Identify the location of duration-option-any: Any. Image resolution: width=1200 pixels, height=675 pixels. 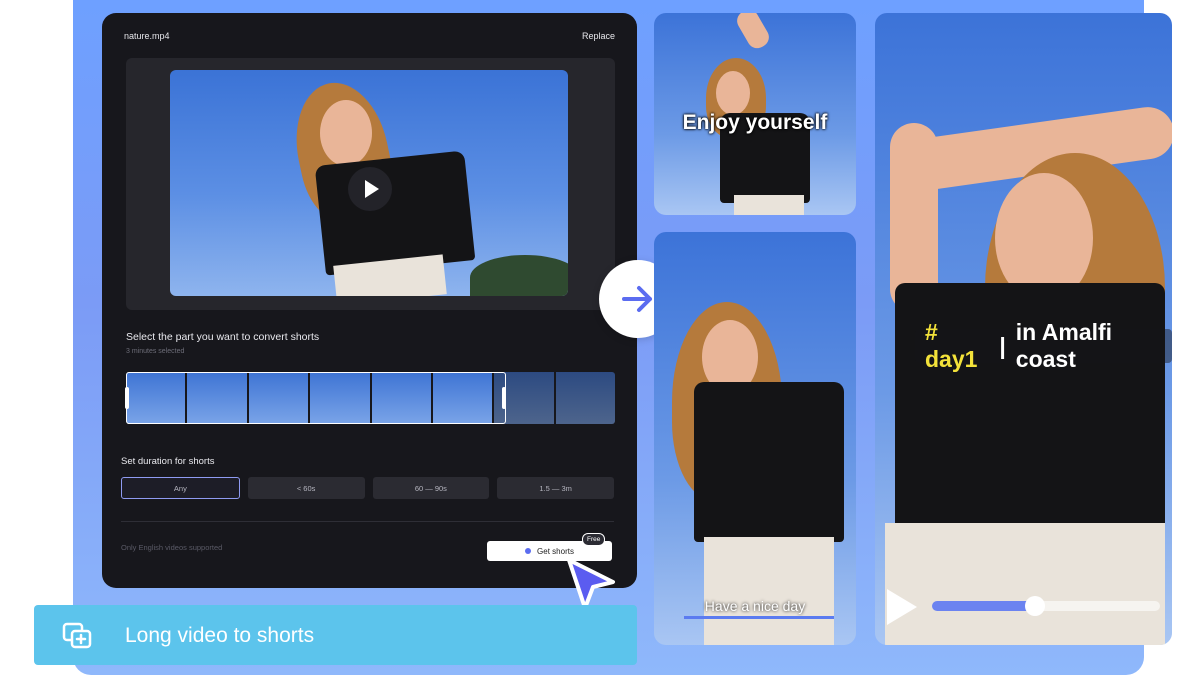
(180, 488).